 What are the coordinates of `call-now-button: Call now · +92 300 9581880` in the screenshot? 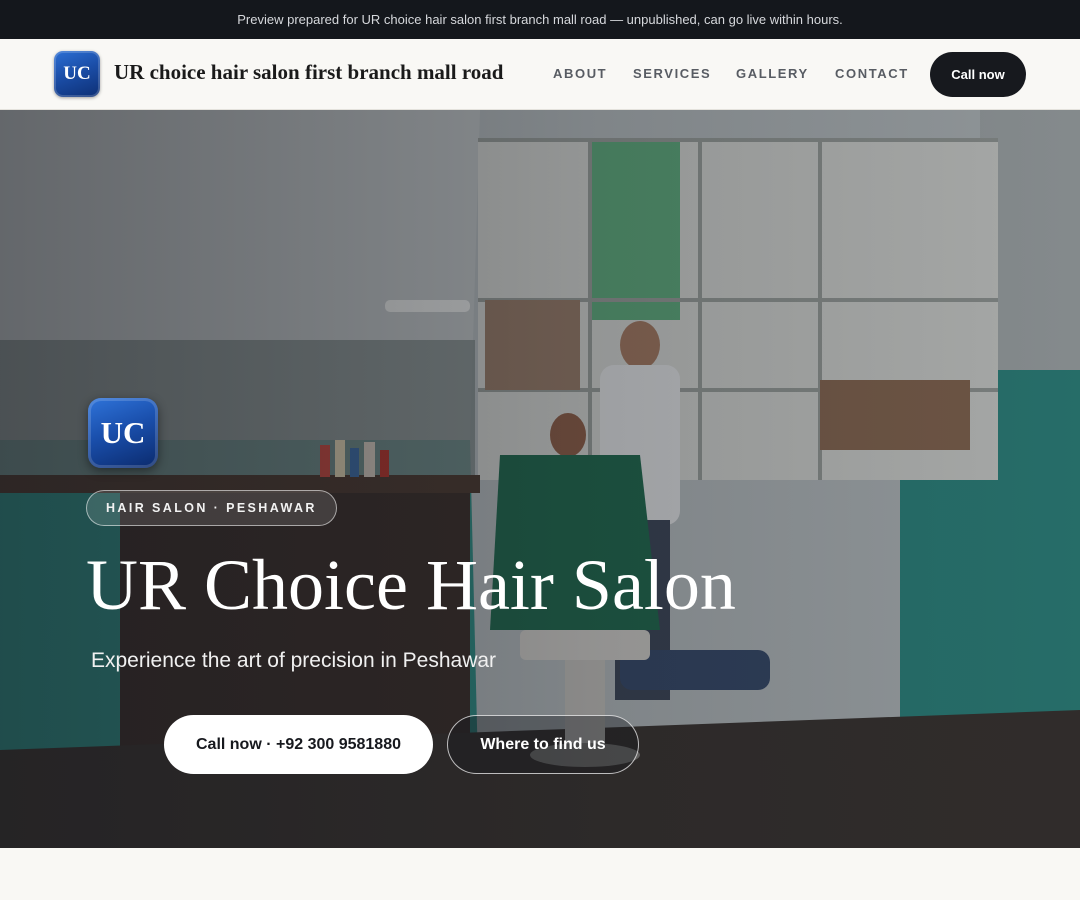 It's located at (298, 744).